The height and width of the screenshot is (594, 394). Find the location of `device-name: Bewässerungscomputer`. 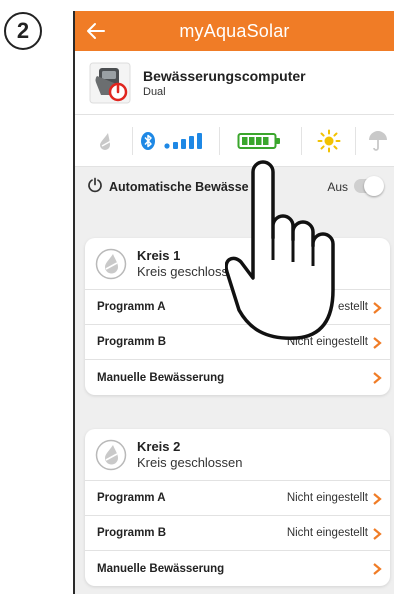

device-name: Bewässerungscomputer is located at coordinates (224, 75).